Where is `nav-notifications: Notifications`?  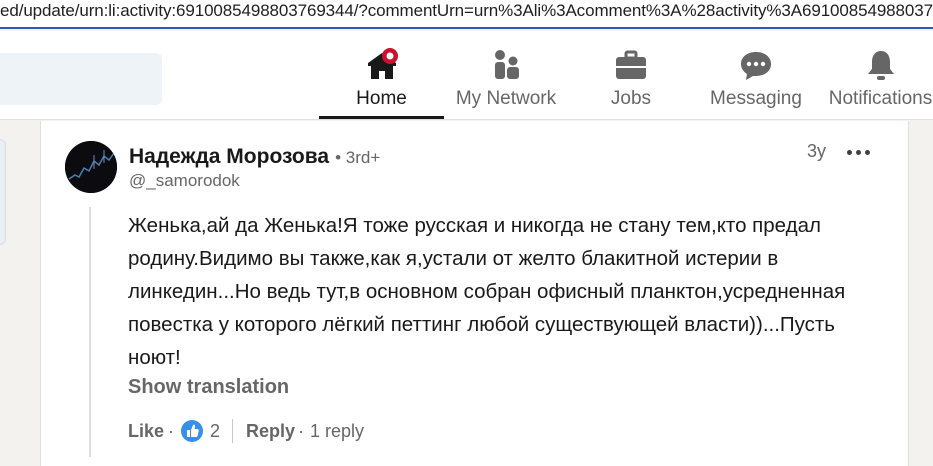 nav-notifications: Notifications is located at coordinates (880, 75).